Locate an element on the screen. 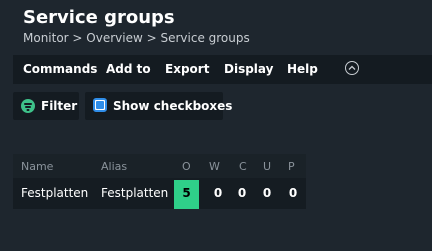 The height and width of the screenshot is (251, 432). show-checkboxes-button: Show checkboxes is located at coordinates (158, 106).